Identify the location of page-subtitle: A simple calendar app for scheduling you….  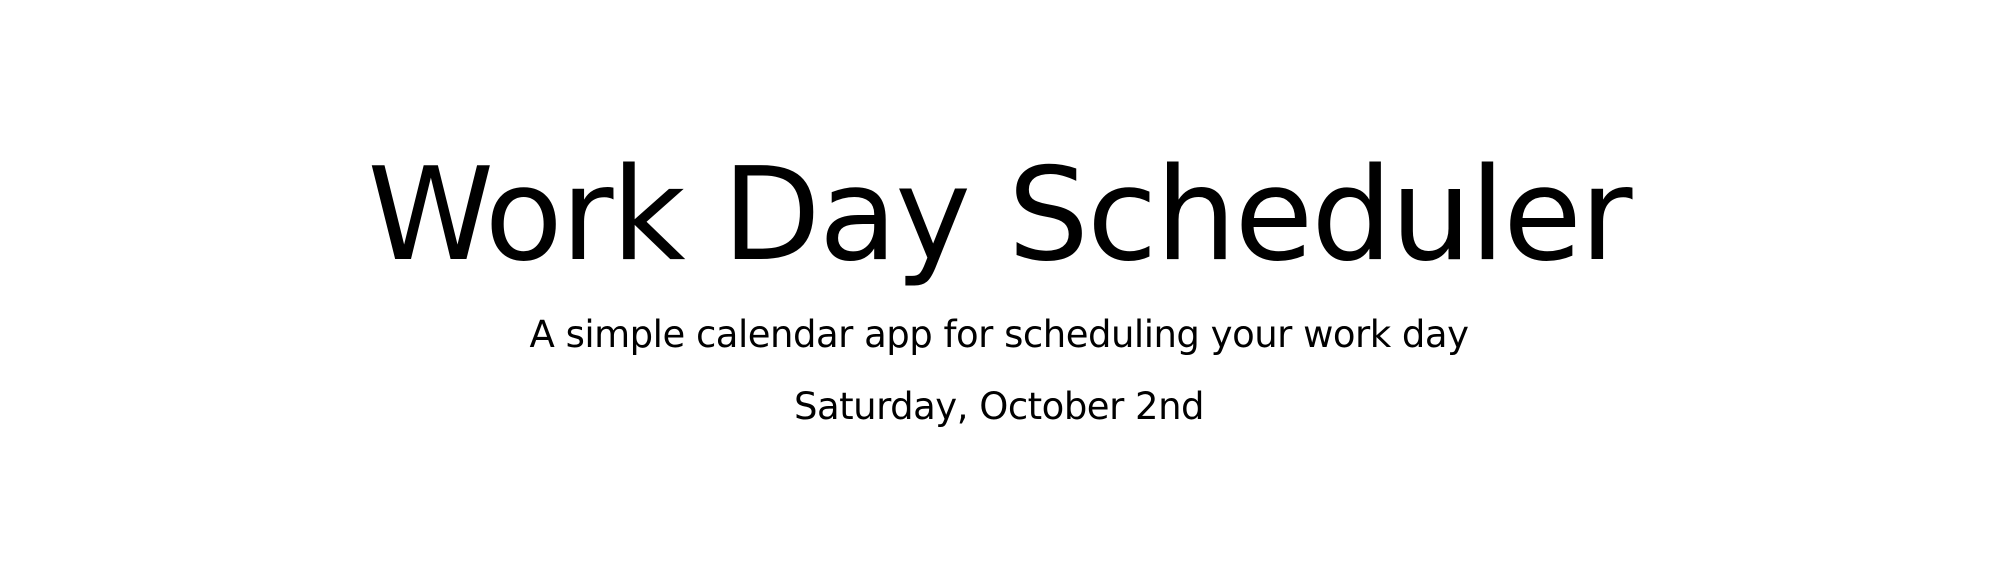
(999, 334).